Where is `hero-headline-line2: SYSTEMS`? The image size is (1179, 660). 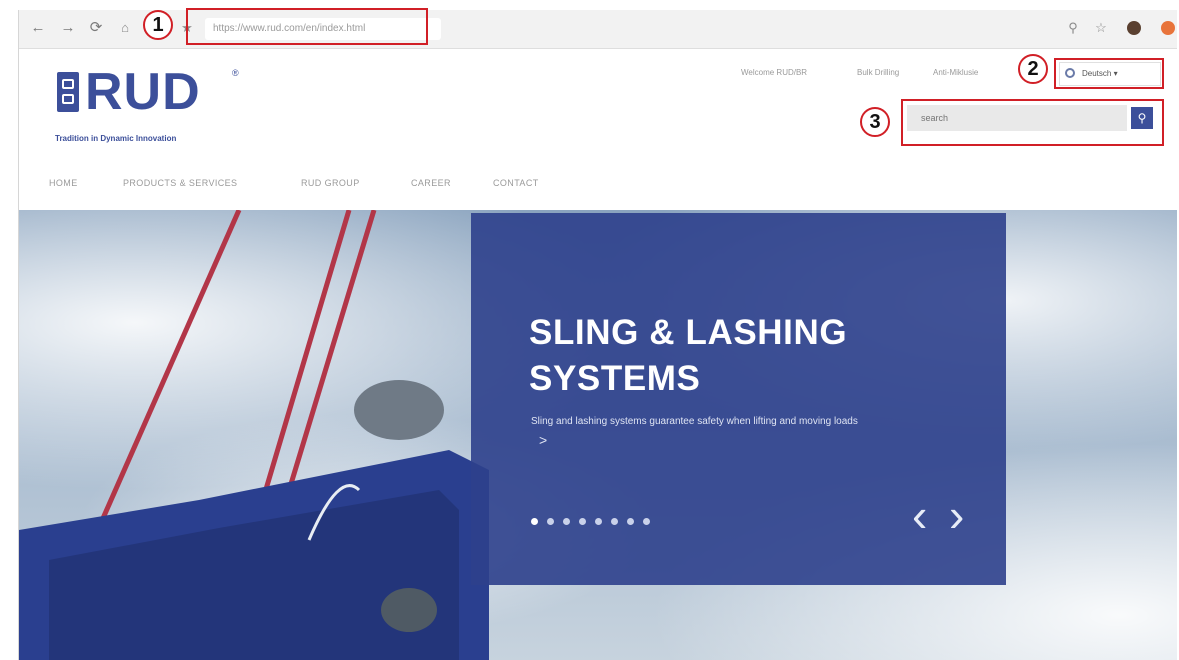
hero-headline-line2: SYSTEMS is located at coordinates (615, 378).